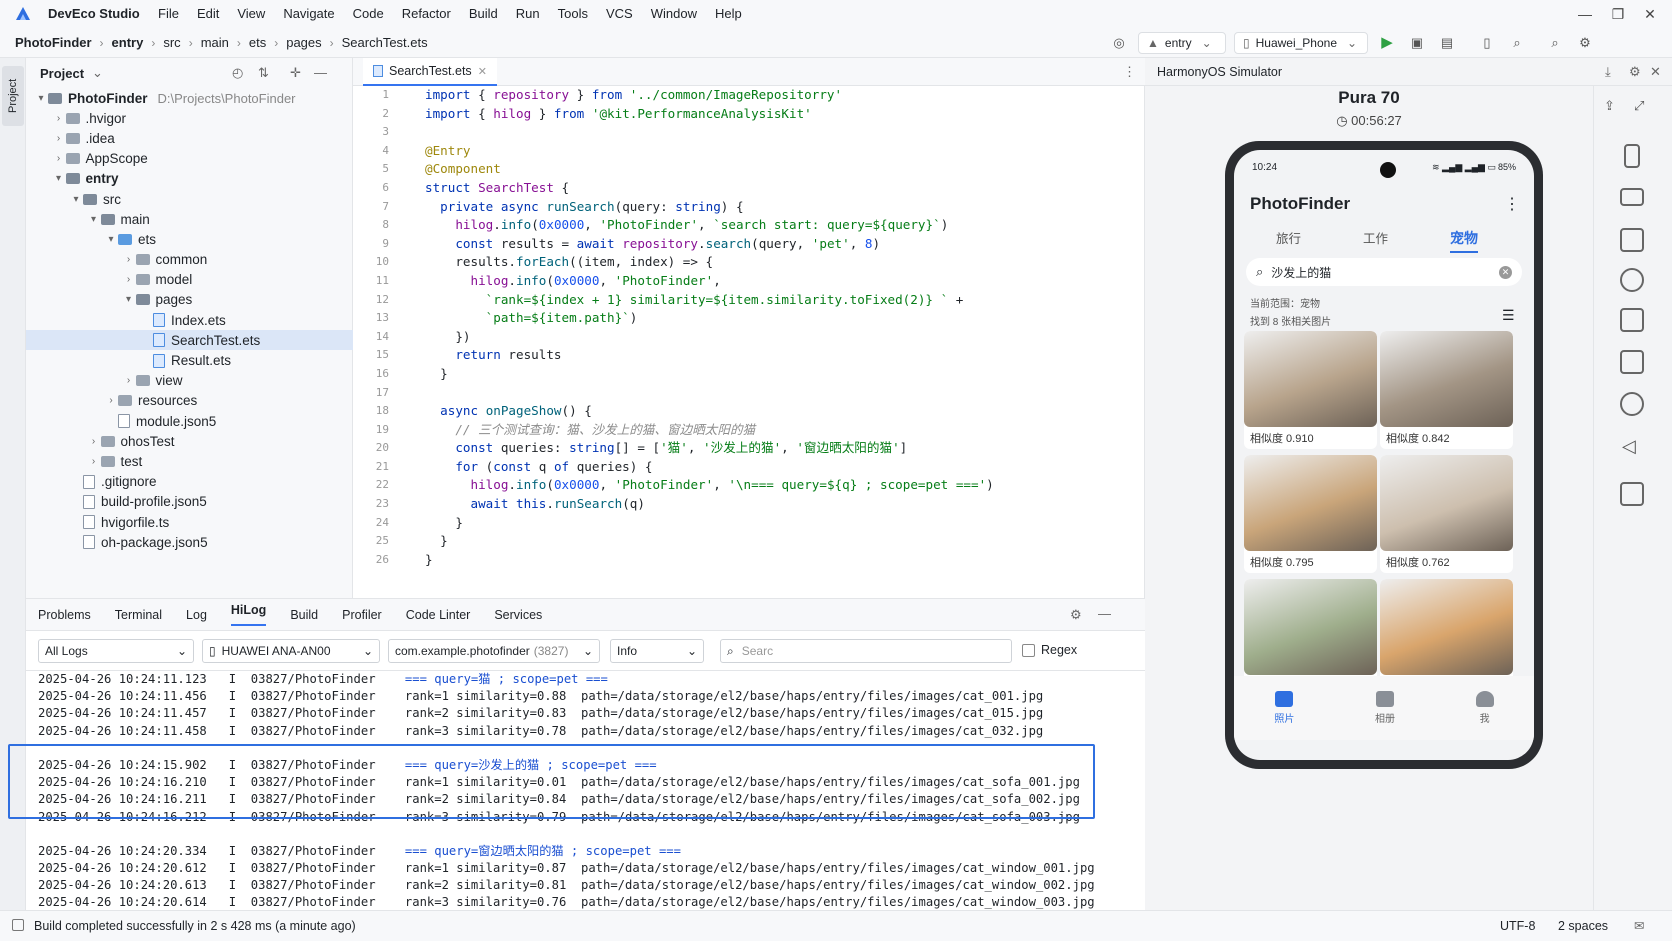 The width and height of the screenshot is (1672, 941). What do you see at coordinates (189, 179) in the screenshot?
I see `tree-item: ▾ entry` at bounding box center [189, 179].